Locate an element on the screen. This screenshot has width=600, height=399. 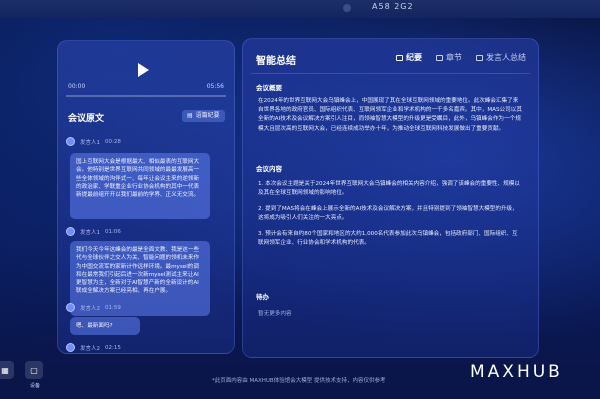
device-icon: ▢ is located at coordinates (34, 370).